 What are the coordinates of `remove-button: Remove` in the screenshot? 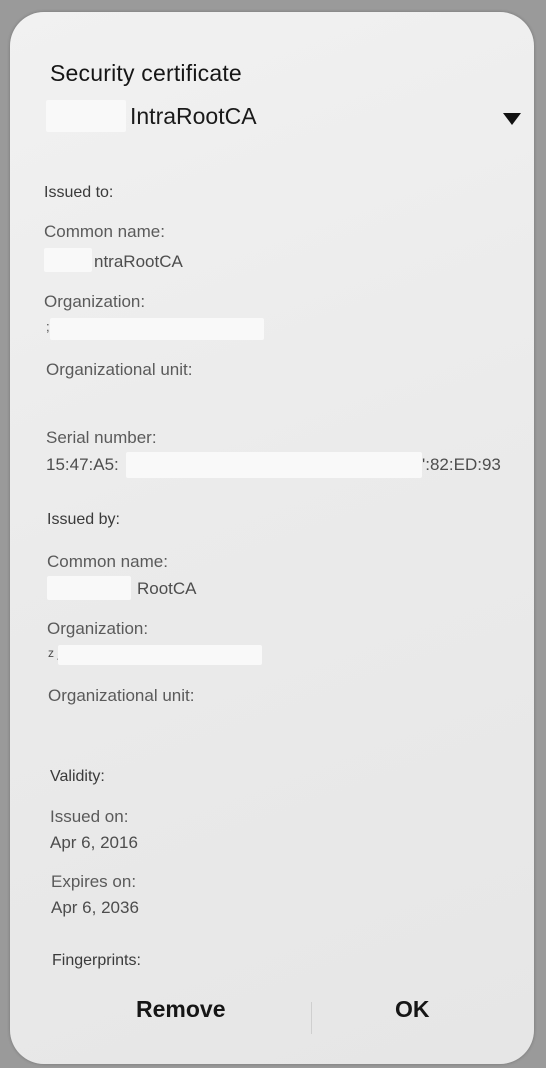 It's located at (180, 1009).